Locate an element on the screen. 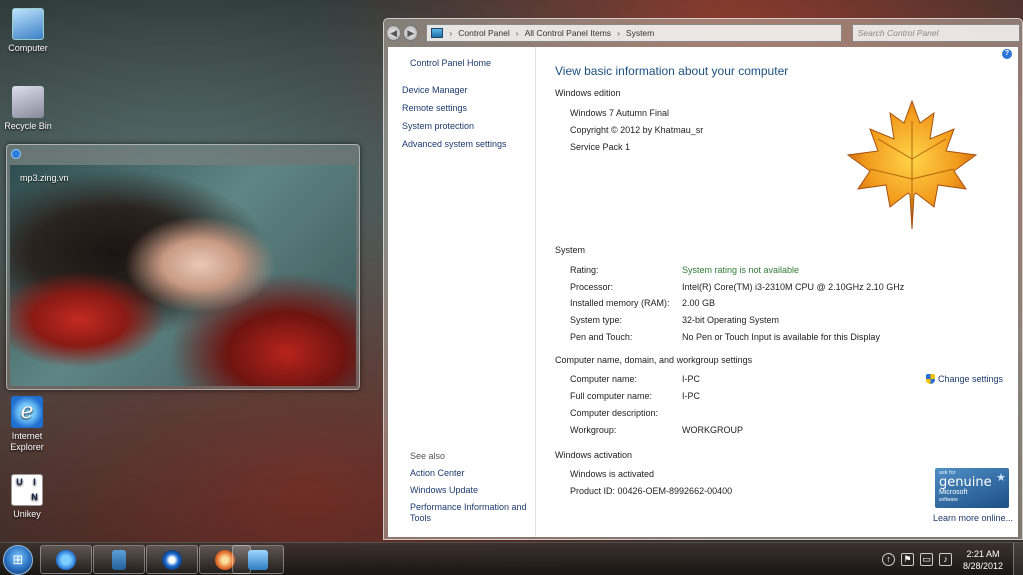 The height and width of the screenshot is (575, 1023). edition-copyright: Copyright © 2012 by Khatmau_sr is located at coordinates (637, 130).